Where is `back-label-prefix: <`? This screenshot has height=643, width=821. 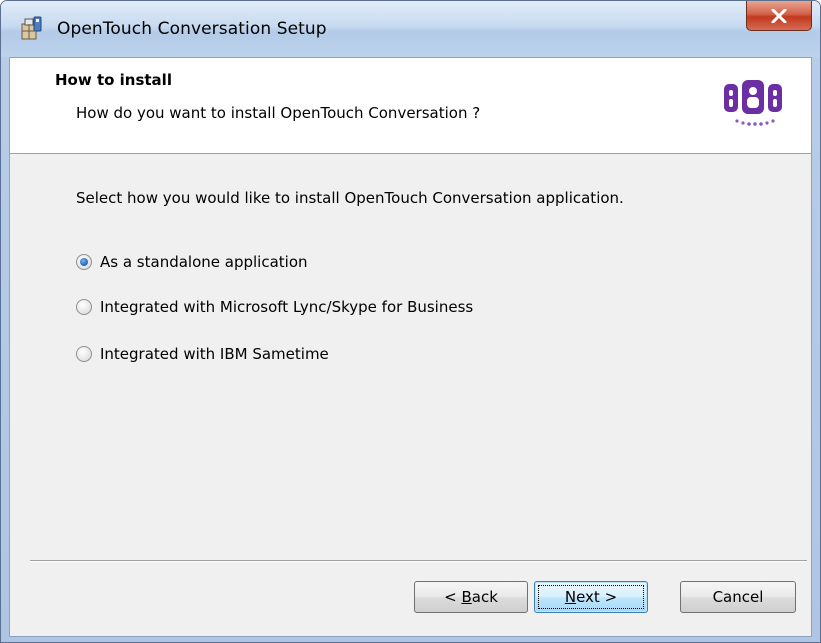
back-label-prefix: < is located at coordinates (453, 597).